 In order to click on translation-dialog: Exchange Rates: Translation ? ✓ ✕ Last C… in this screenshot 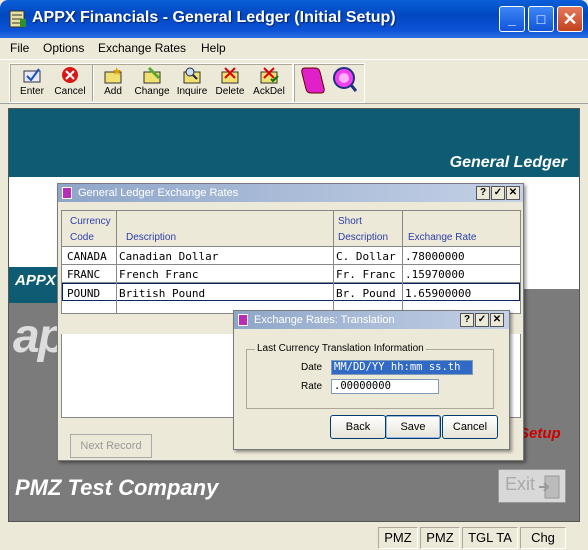, I will do `click(371, 380)`.